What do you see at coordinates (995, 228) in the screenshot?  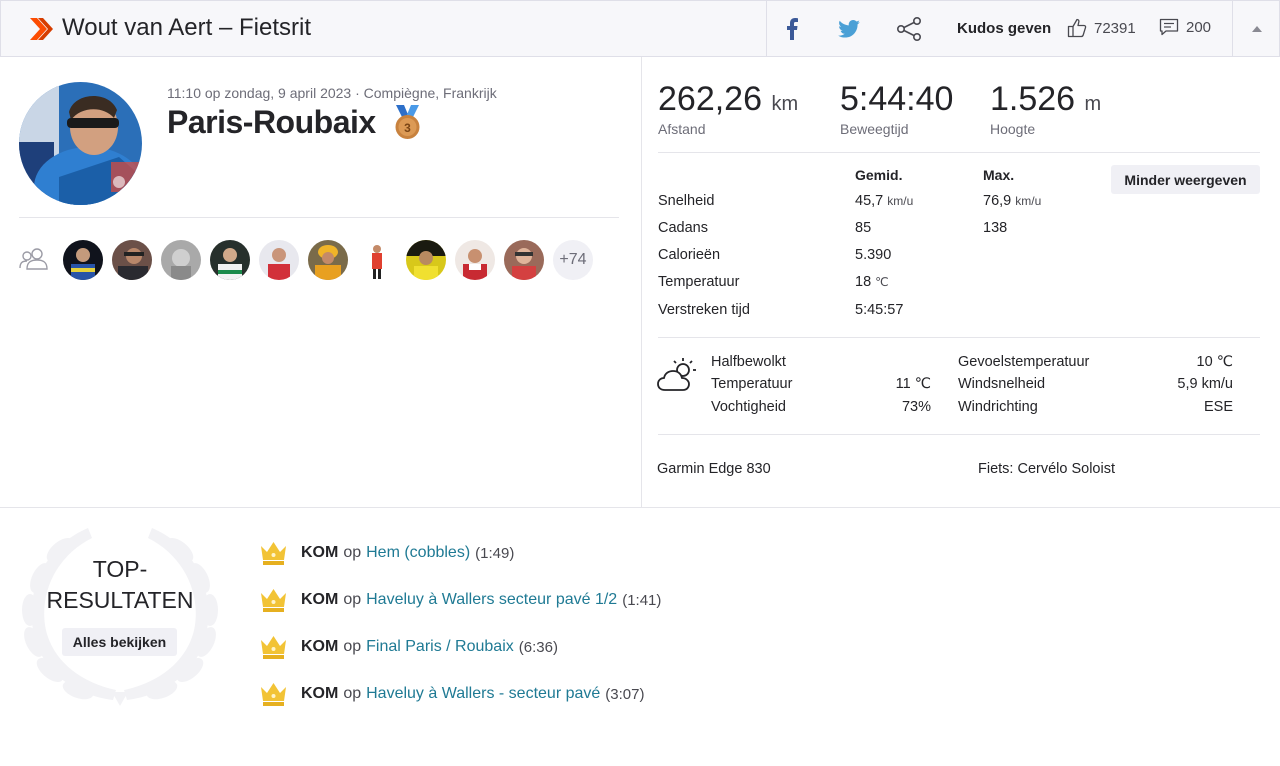 I see `stat-max-value: 138` at bounding box center [995, 228].